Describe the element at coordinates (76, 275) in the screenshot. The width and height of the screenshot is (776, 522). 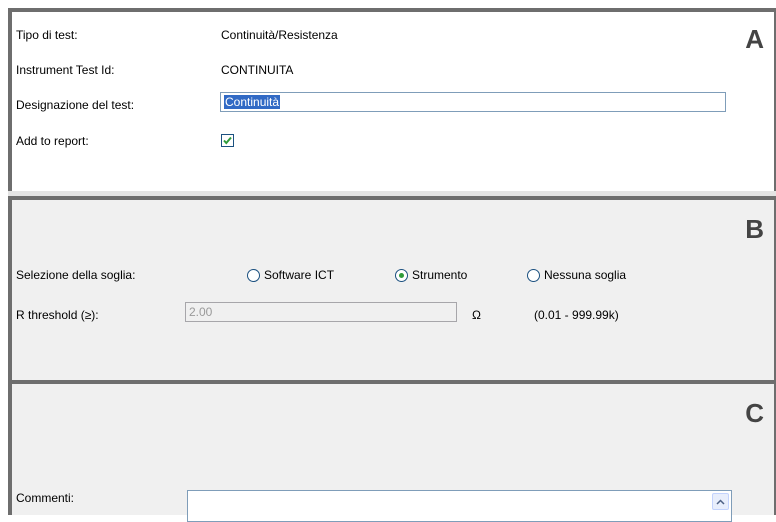
I see `threshold-select-label: Selezione della soglia:` at that location.